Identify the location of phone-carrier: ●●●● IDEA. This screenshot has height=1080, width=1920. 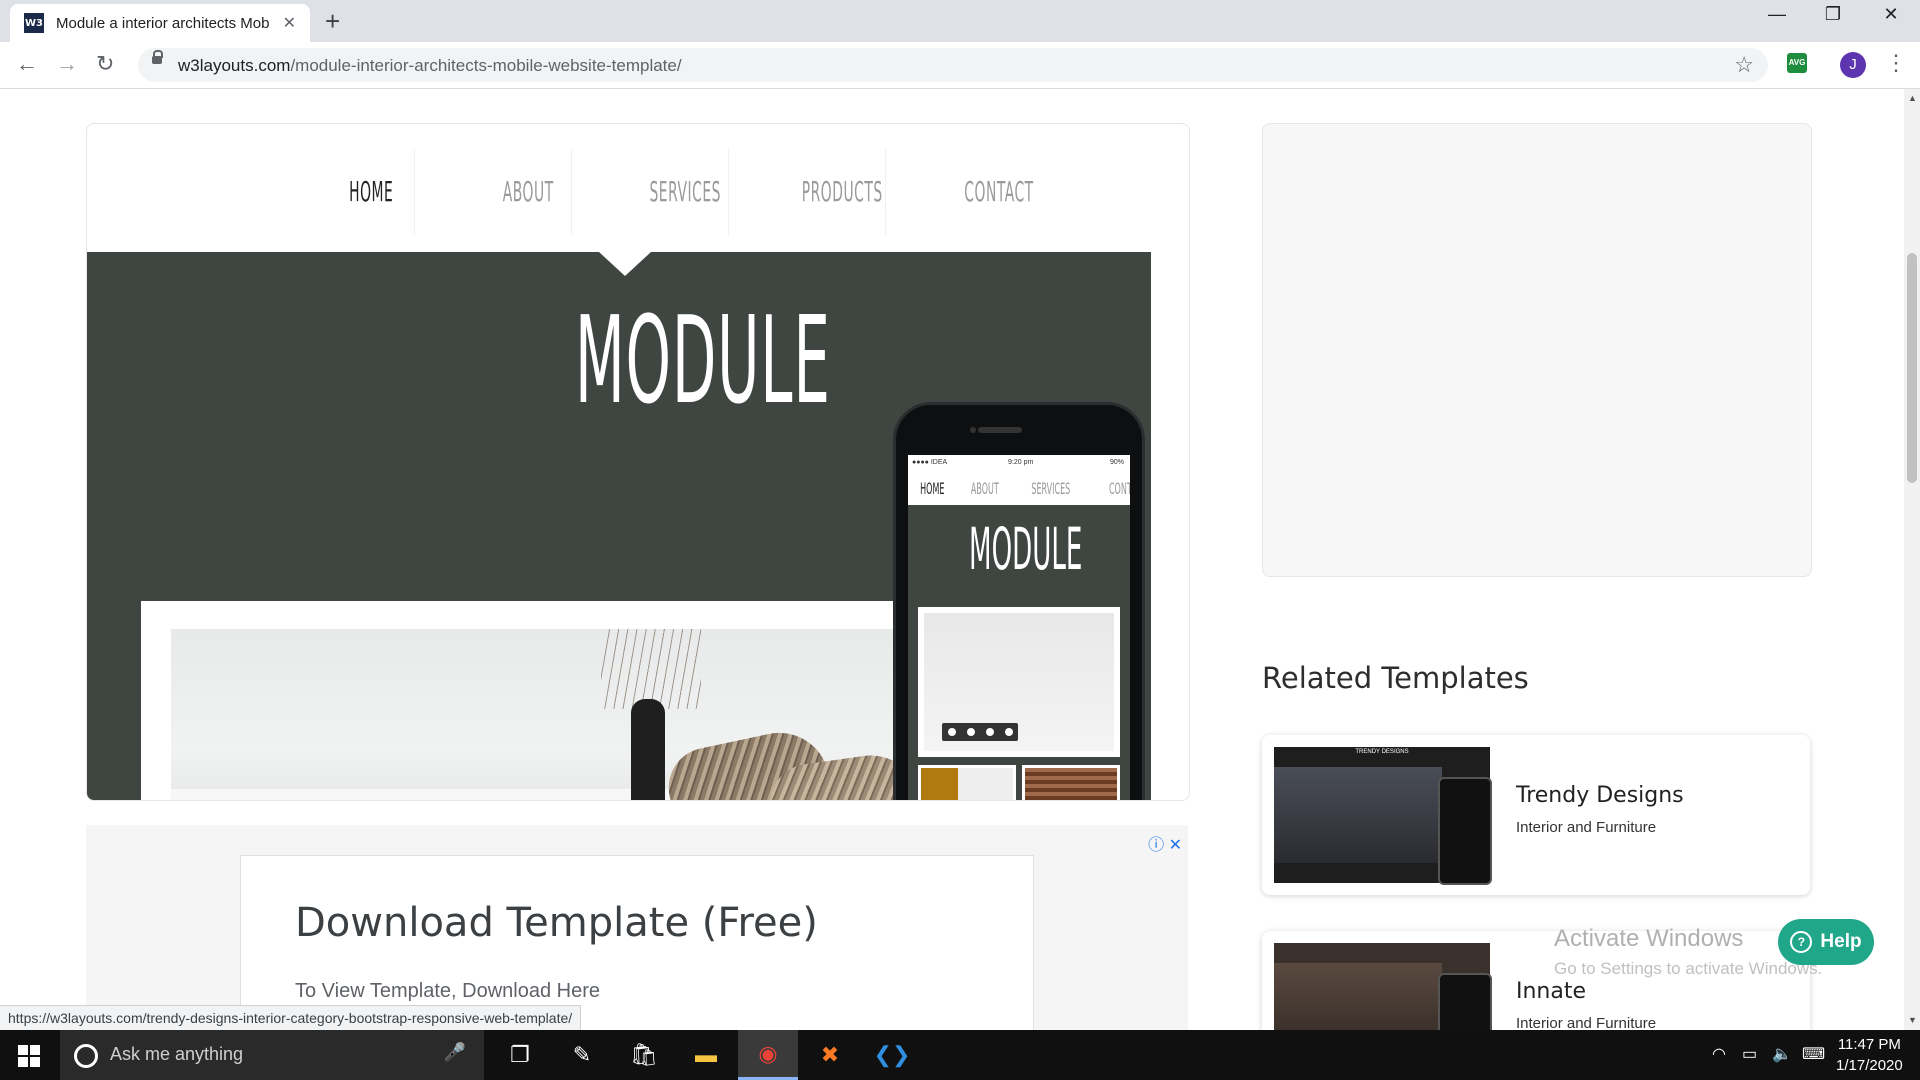
(930, 462).